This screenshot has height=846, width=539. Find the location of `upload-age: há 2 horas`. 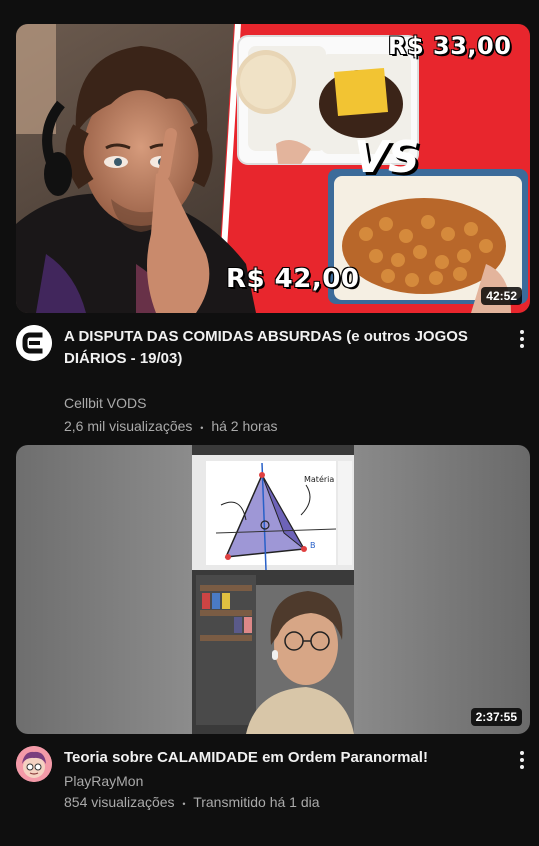

upload-age: há 2 horas is located at coordinates (244, 426).